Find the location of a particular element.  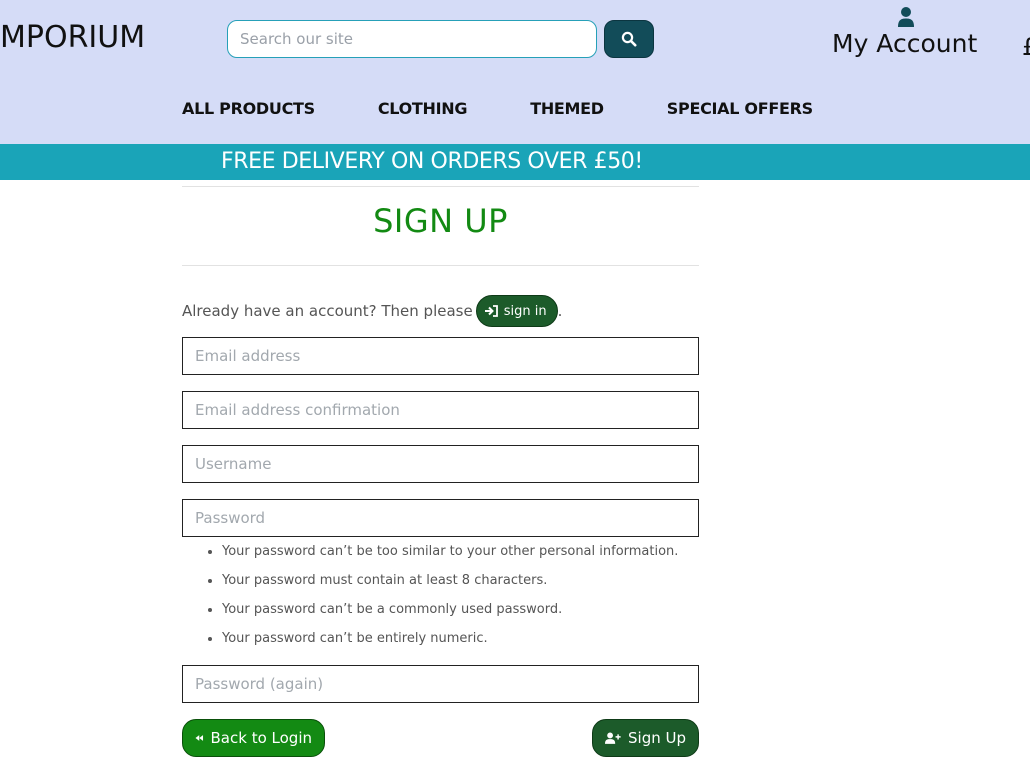

delivery-banner-text: FREE DELIVERY ON ORDERS OVER £50! is located at coordinates (432, 161).